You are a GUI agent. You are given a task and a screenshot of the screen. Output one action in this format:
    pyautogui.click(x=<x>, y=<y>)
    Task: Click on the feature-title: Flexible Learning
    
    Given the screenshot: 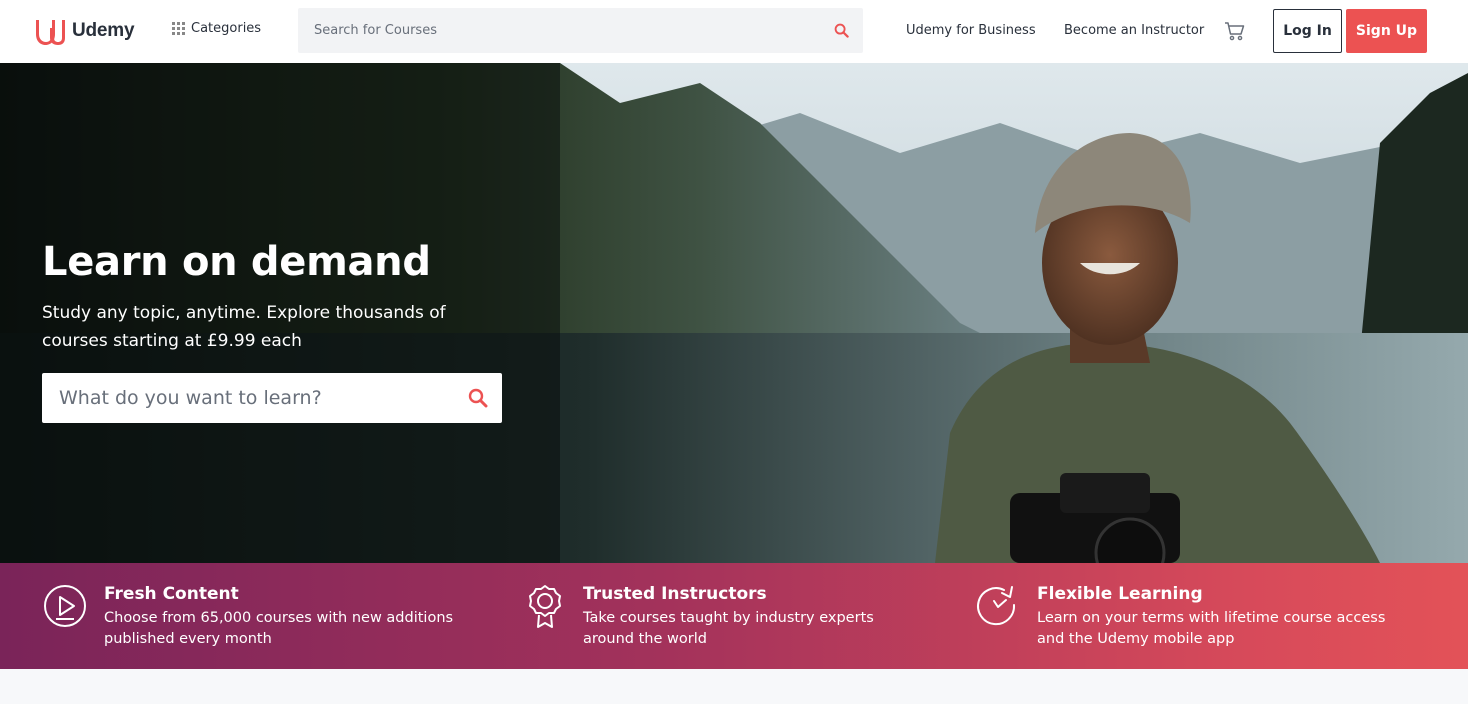 What is the action you would take?
    pyautogui.click(x=1120, y=594)
    